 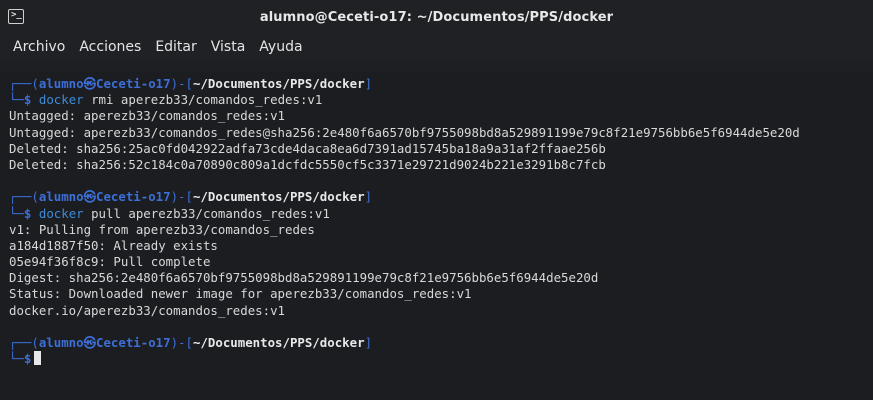 What do you see at coordinates (147, 310) in the screenshot?
I see `output-line: docker.io/aperezb33/comandos_redes:v1` at bounding box center [147, 310].